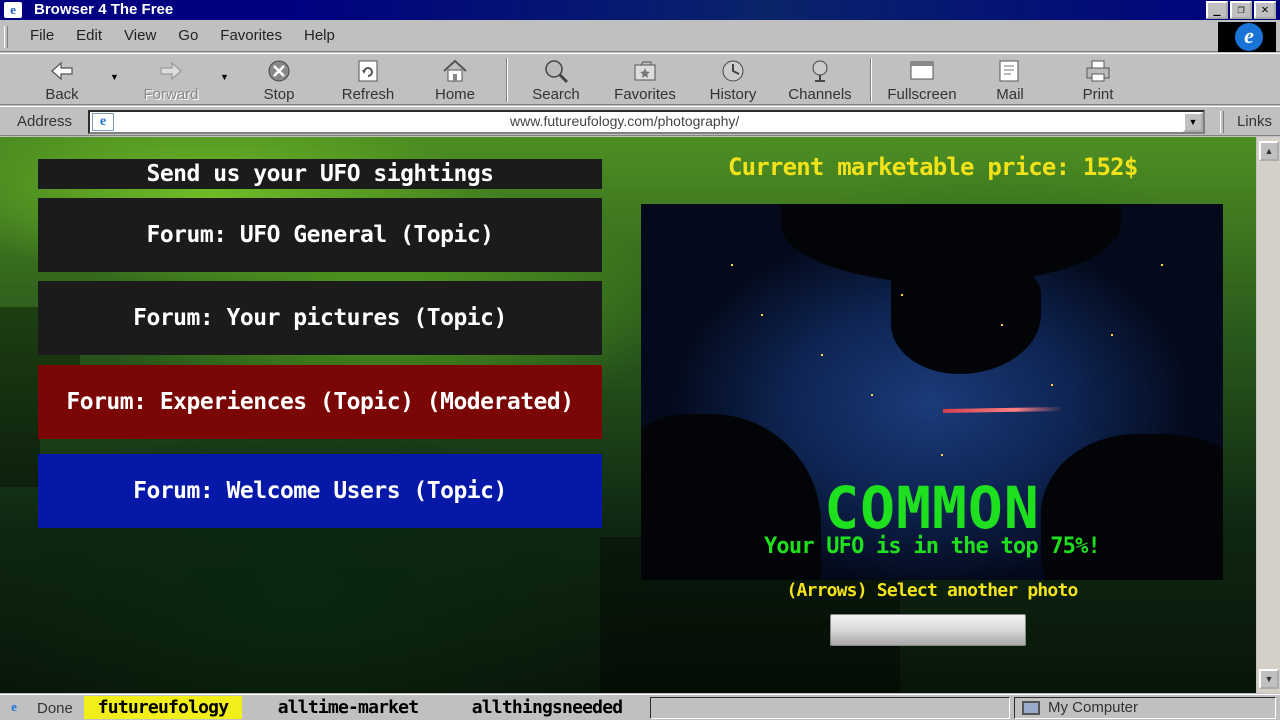  I want to click on menu-bar: File Edit View Go Favorites Help, so click(640, 36).